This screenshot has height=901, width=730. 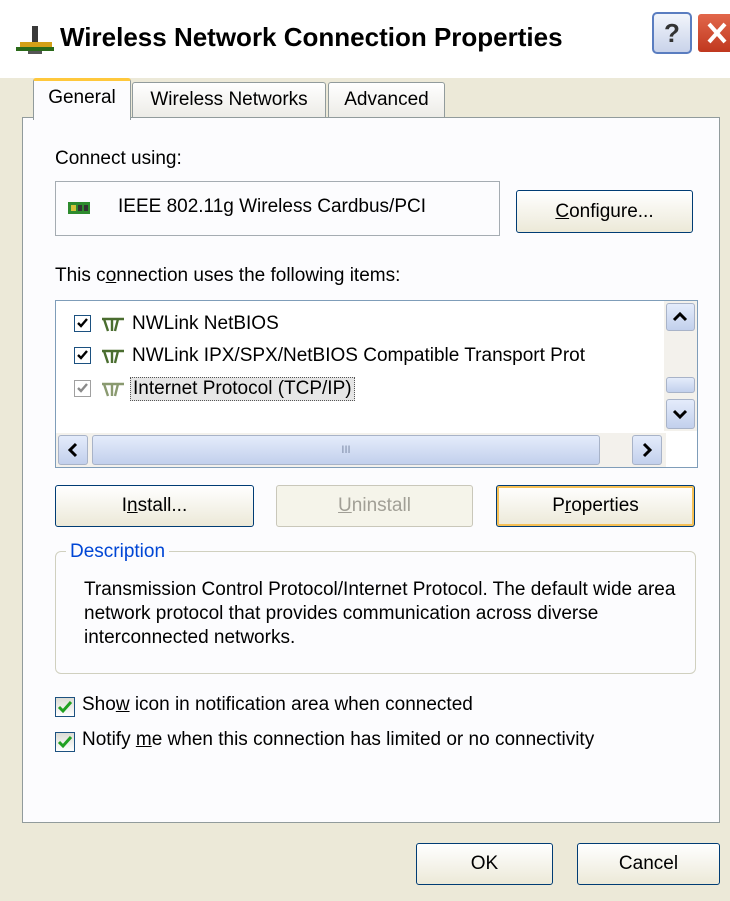 What do you see at coordinates (99, 704) in the screenshot?
I see `show-icon-label-pre: Sho` at bounding box center [99, 704].